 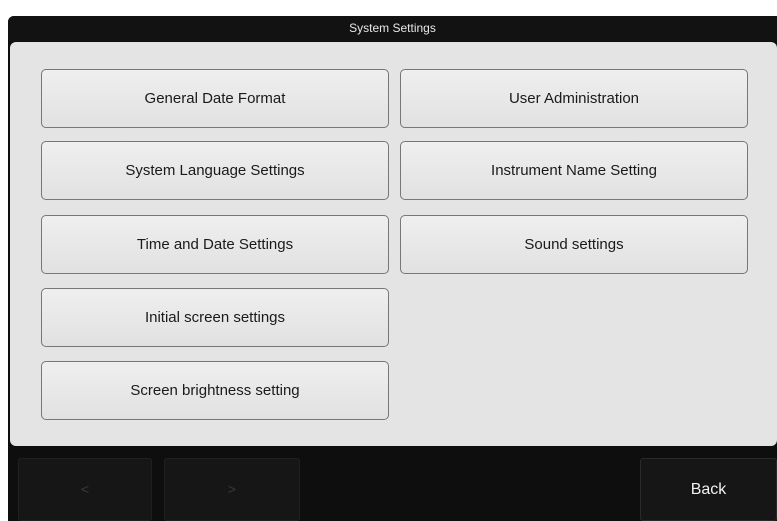 I want to click on window-title: System Settings, so click(x=392, y=28).